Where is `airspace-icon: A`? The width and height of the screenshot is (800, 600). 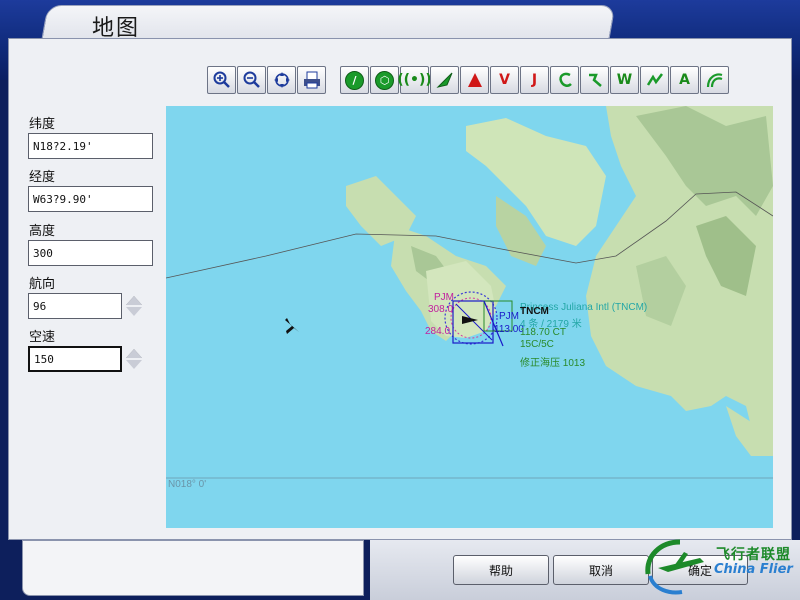
airspace-icon: A is located at coordinates (684, 80).